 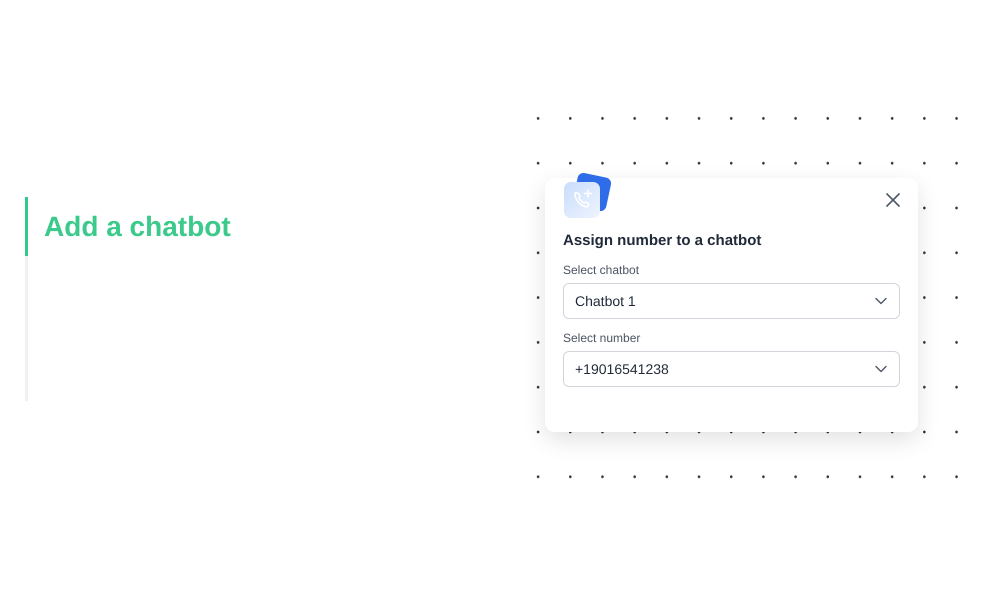 What do you see at coordinates (731, 301) in the screenshot?
I see `select-field: Chatbot 1` at bounding box center [731, 301].